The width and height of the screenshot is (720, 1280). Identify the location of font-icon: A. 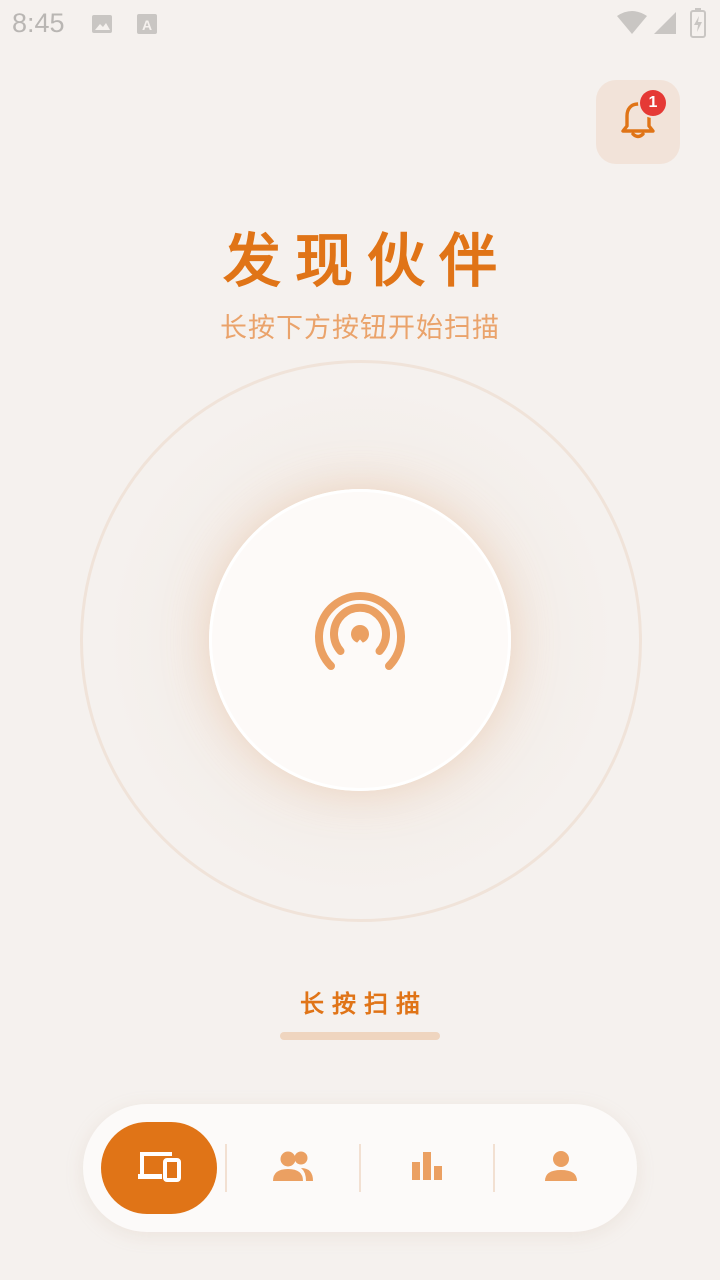
(147, 26).